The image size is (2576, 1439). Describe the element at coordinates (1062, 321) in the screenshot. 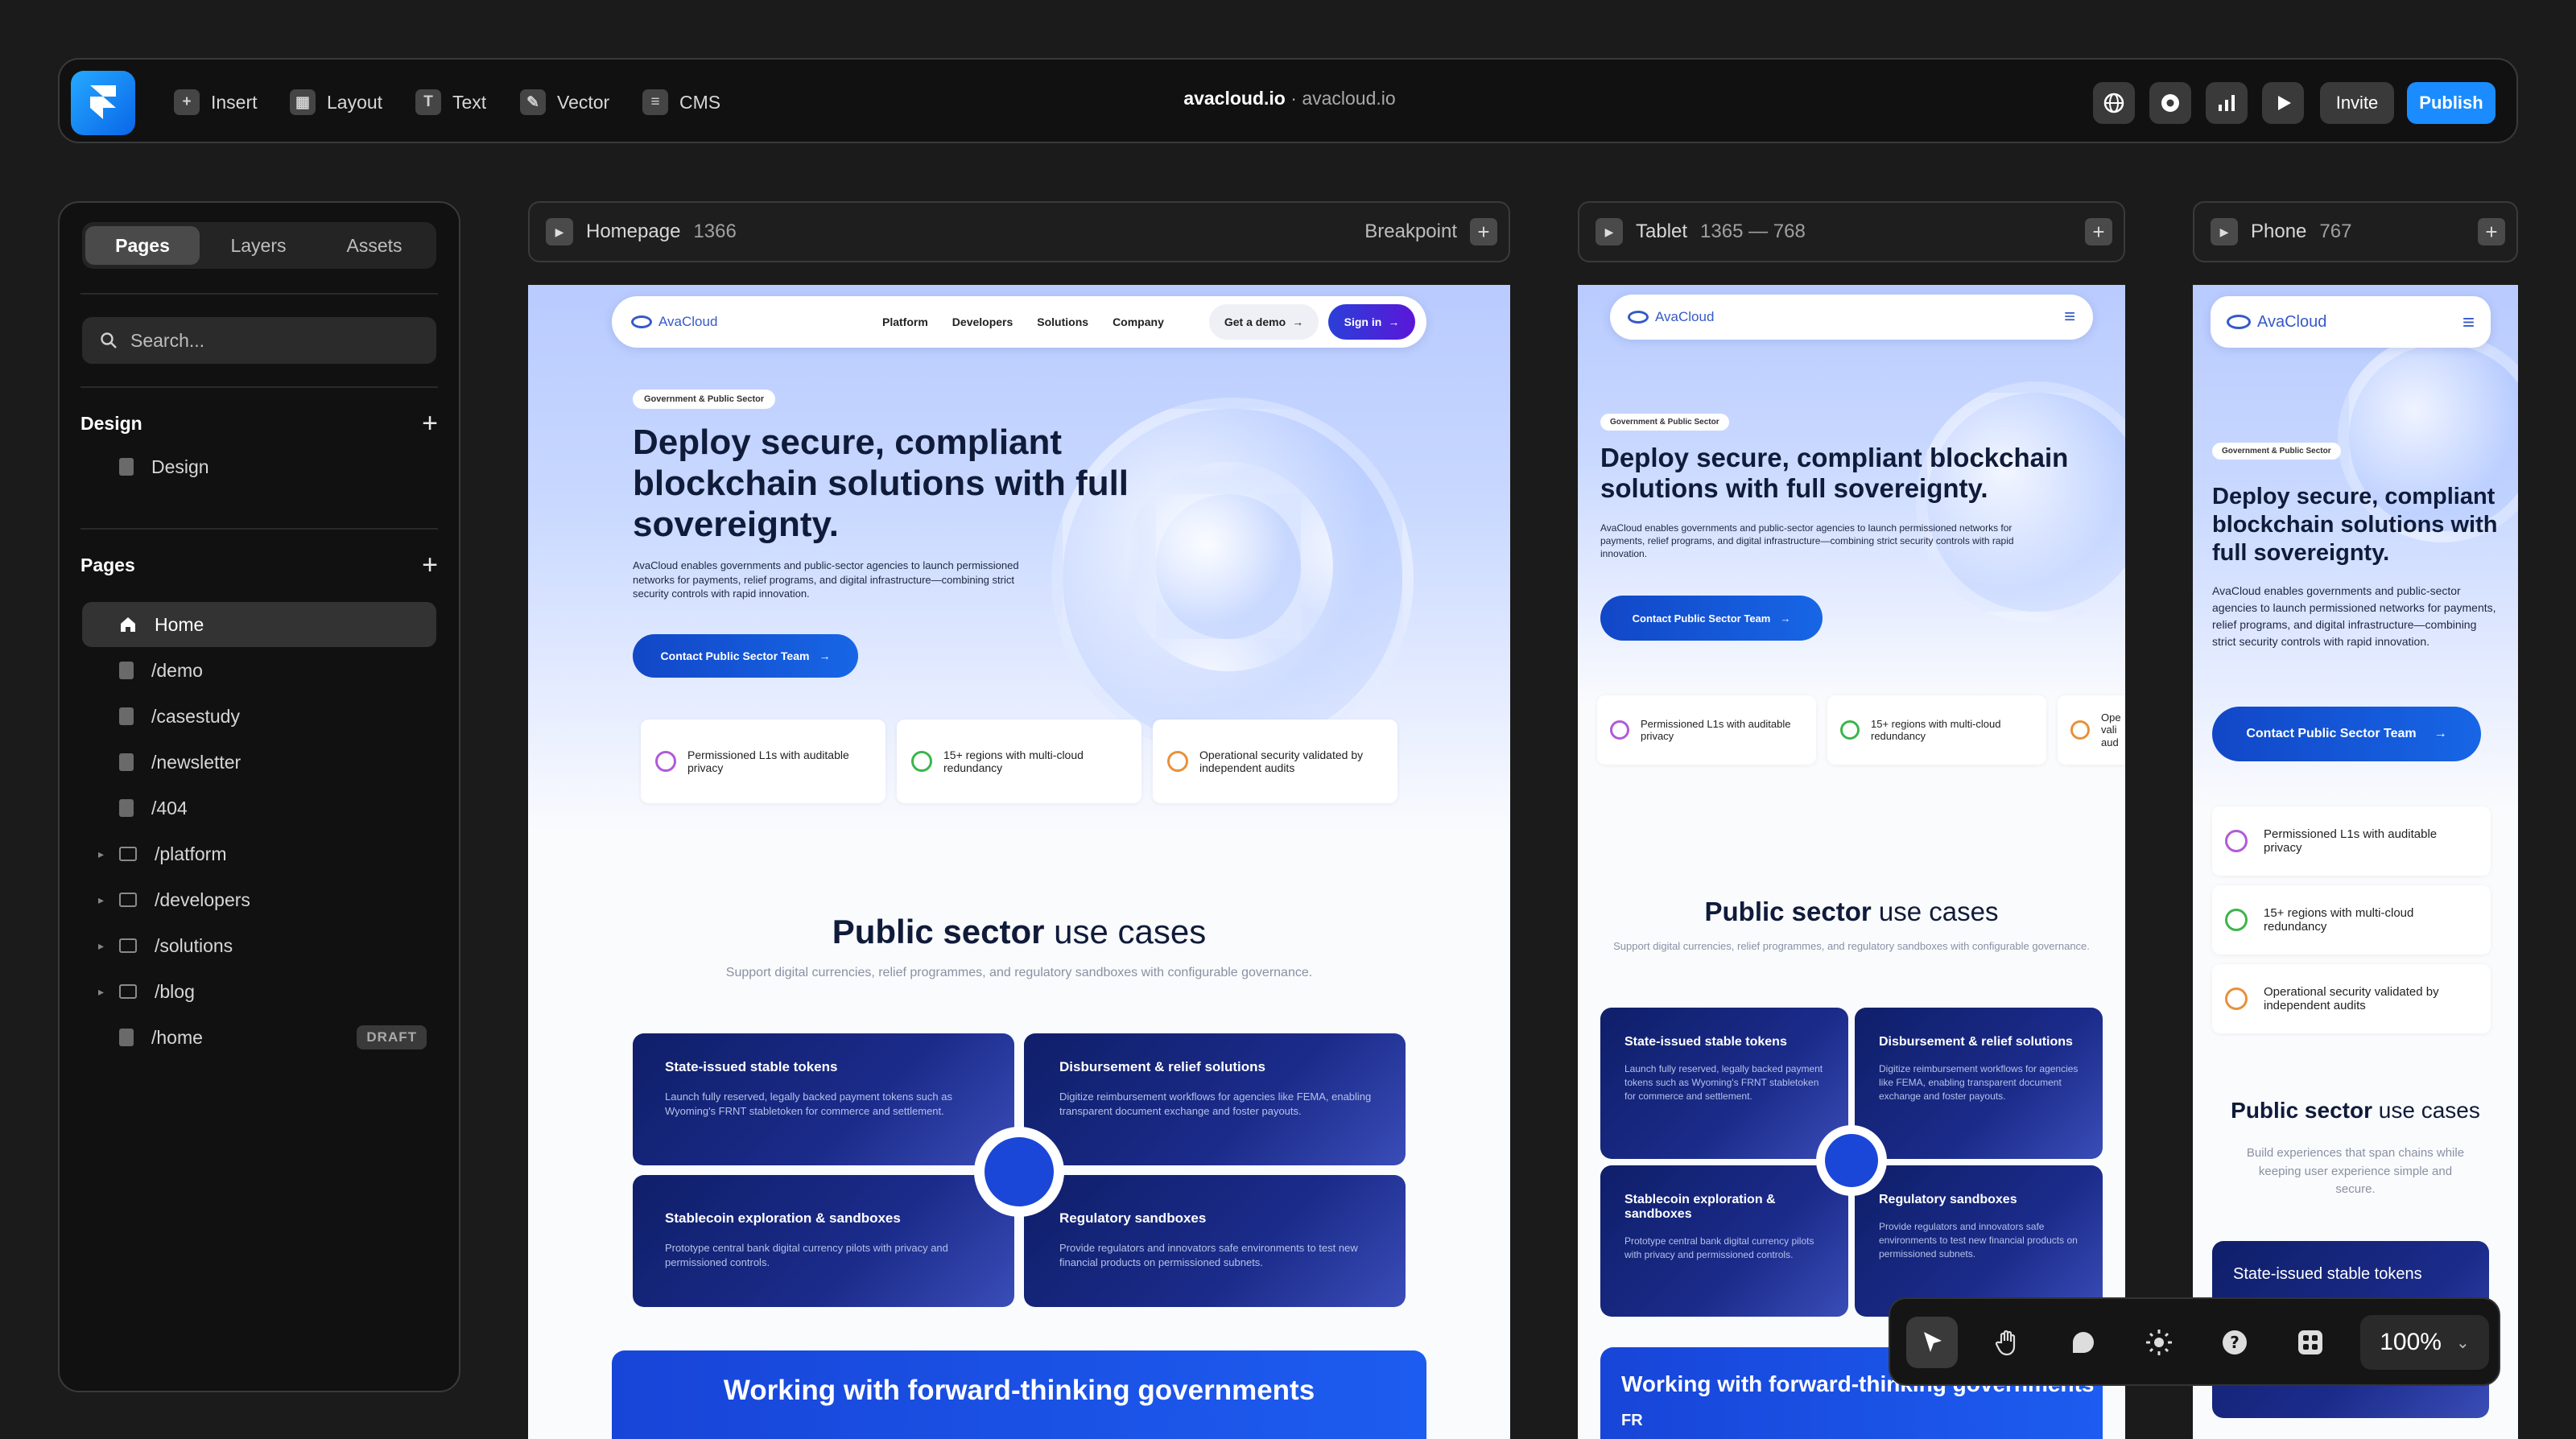

I see `nav-link-solutions: Solutions` at that location.